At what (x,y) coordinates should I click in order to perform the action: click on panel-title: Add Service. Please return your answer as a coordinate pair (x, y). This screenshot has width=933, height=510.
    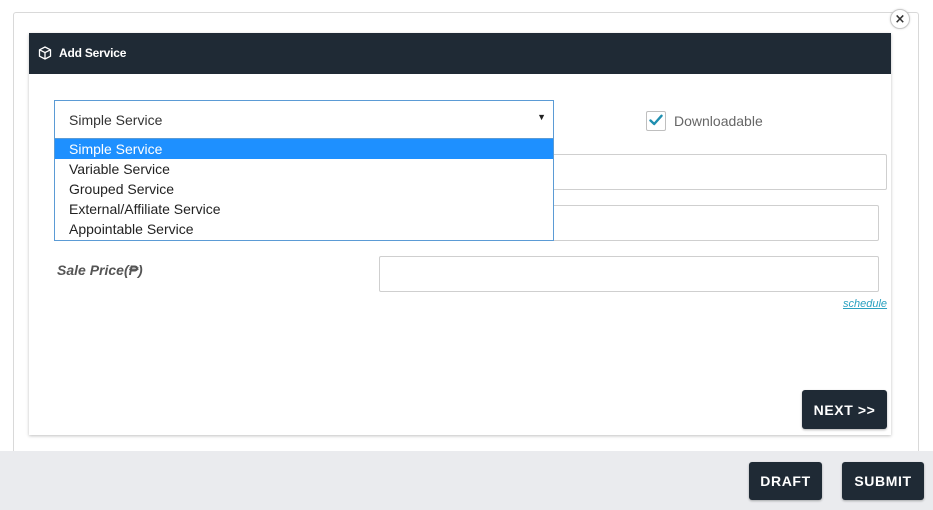
    Looking at the image, I should click on (93, 53).